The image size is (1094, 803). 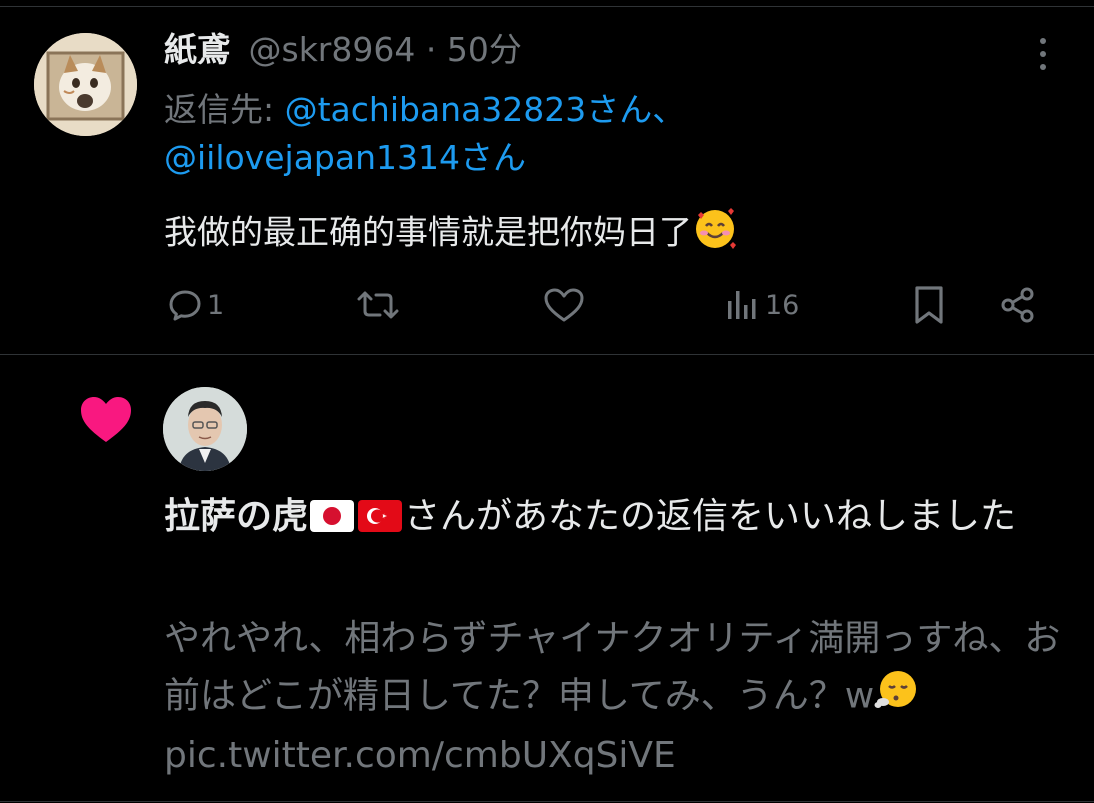 What do you see at coordinates (236, 516) in the screenshot?
I see `liker-name: 拉萨の虎` at bounding box center [236, 516].